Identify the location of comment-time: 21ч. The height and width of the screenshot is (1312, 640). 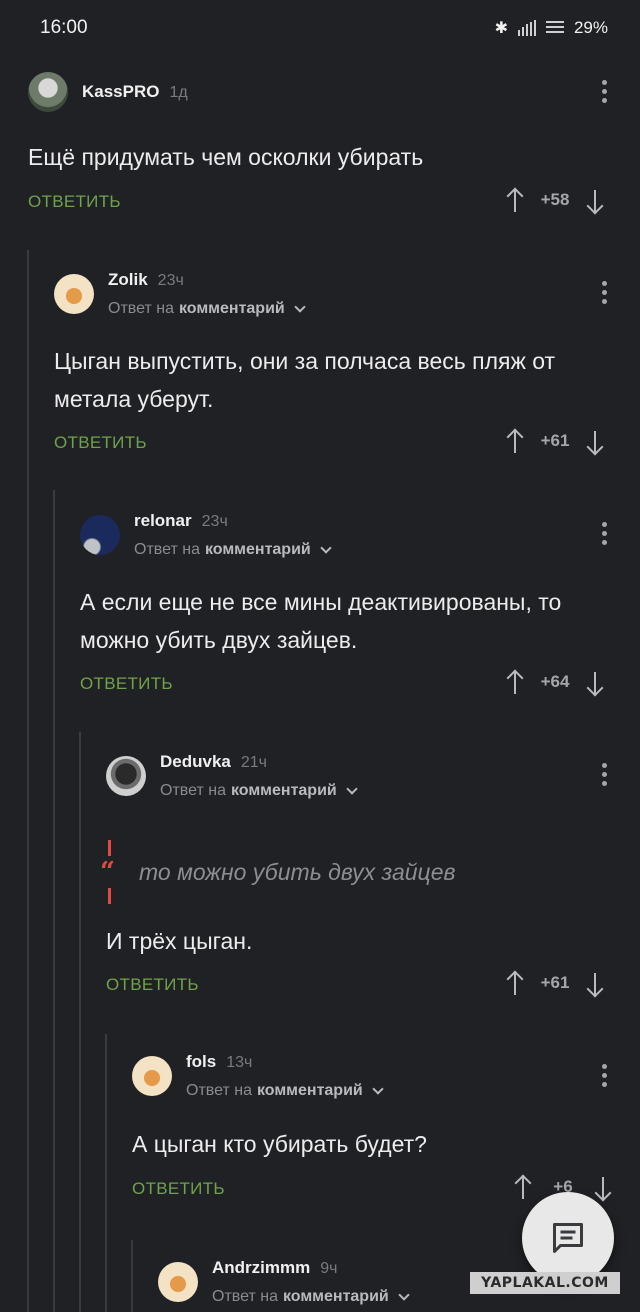
(254, 762).